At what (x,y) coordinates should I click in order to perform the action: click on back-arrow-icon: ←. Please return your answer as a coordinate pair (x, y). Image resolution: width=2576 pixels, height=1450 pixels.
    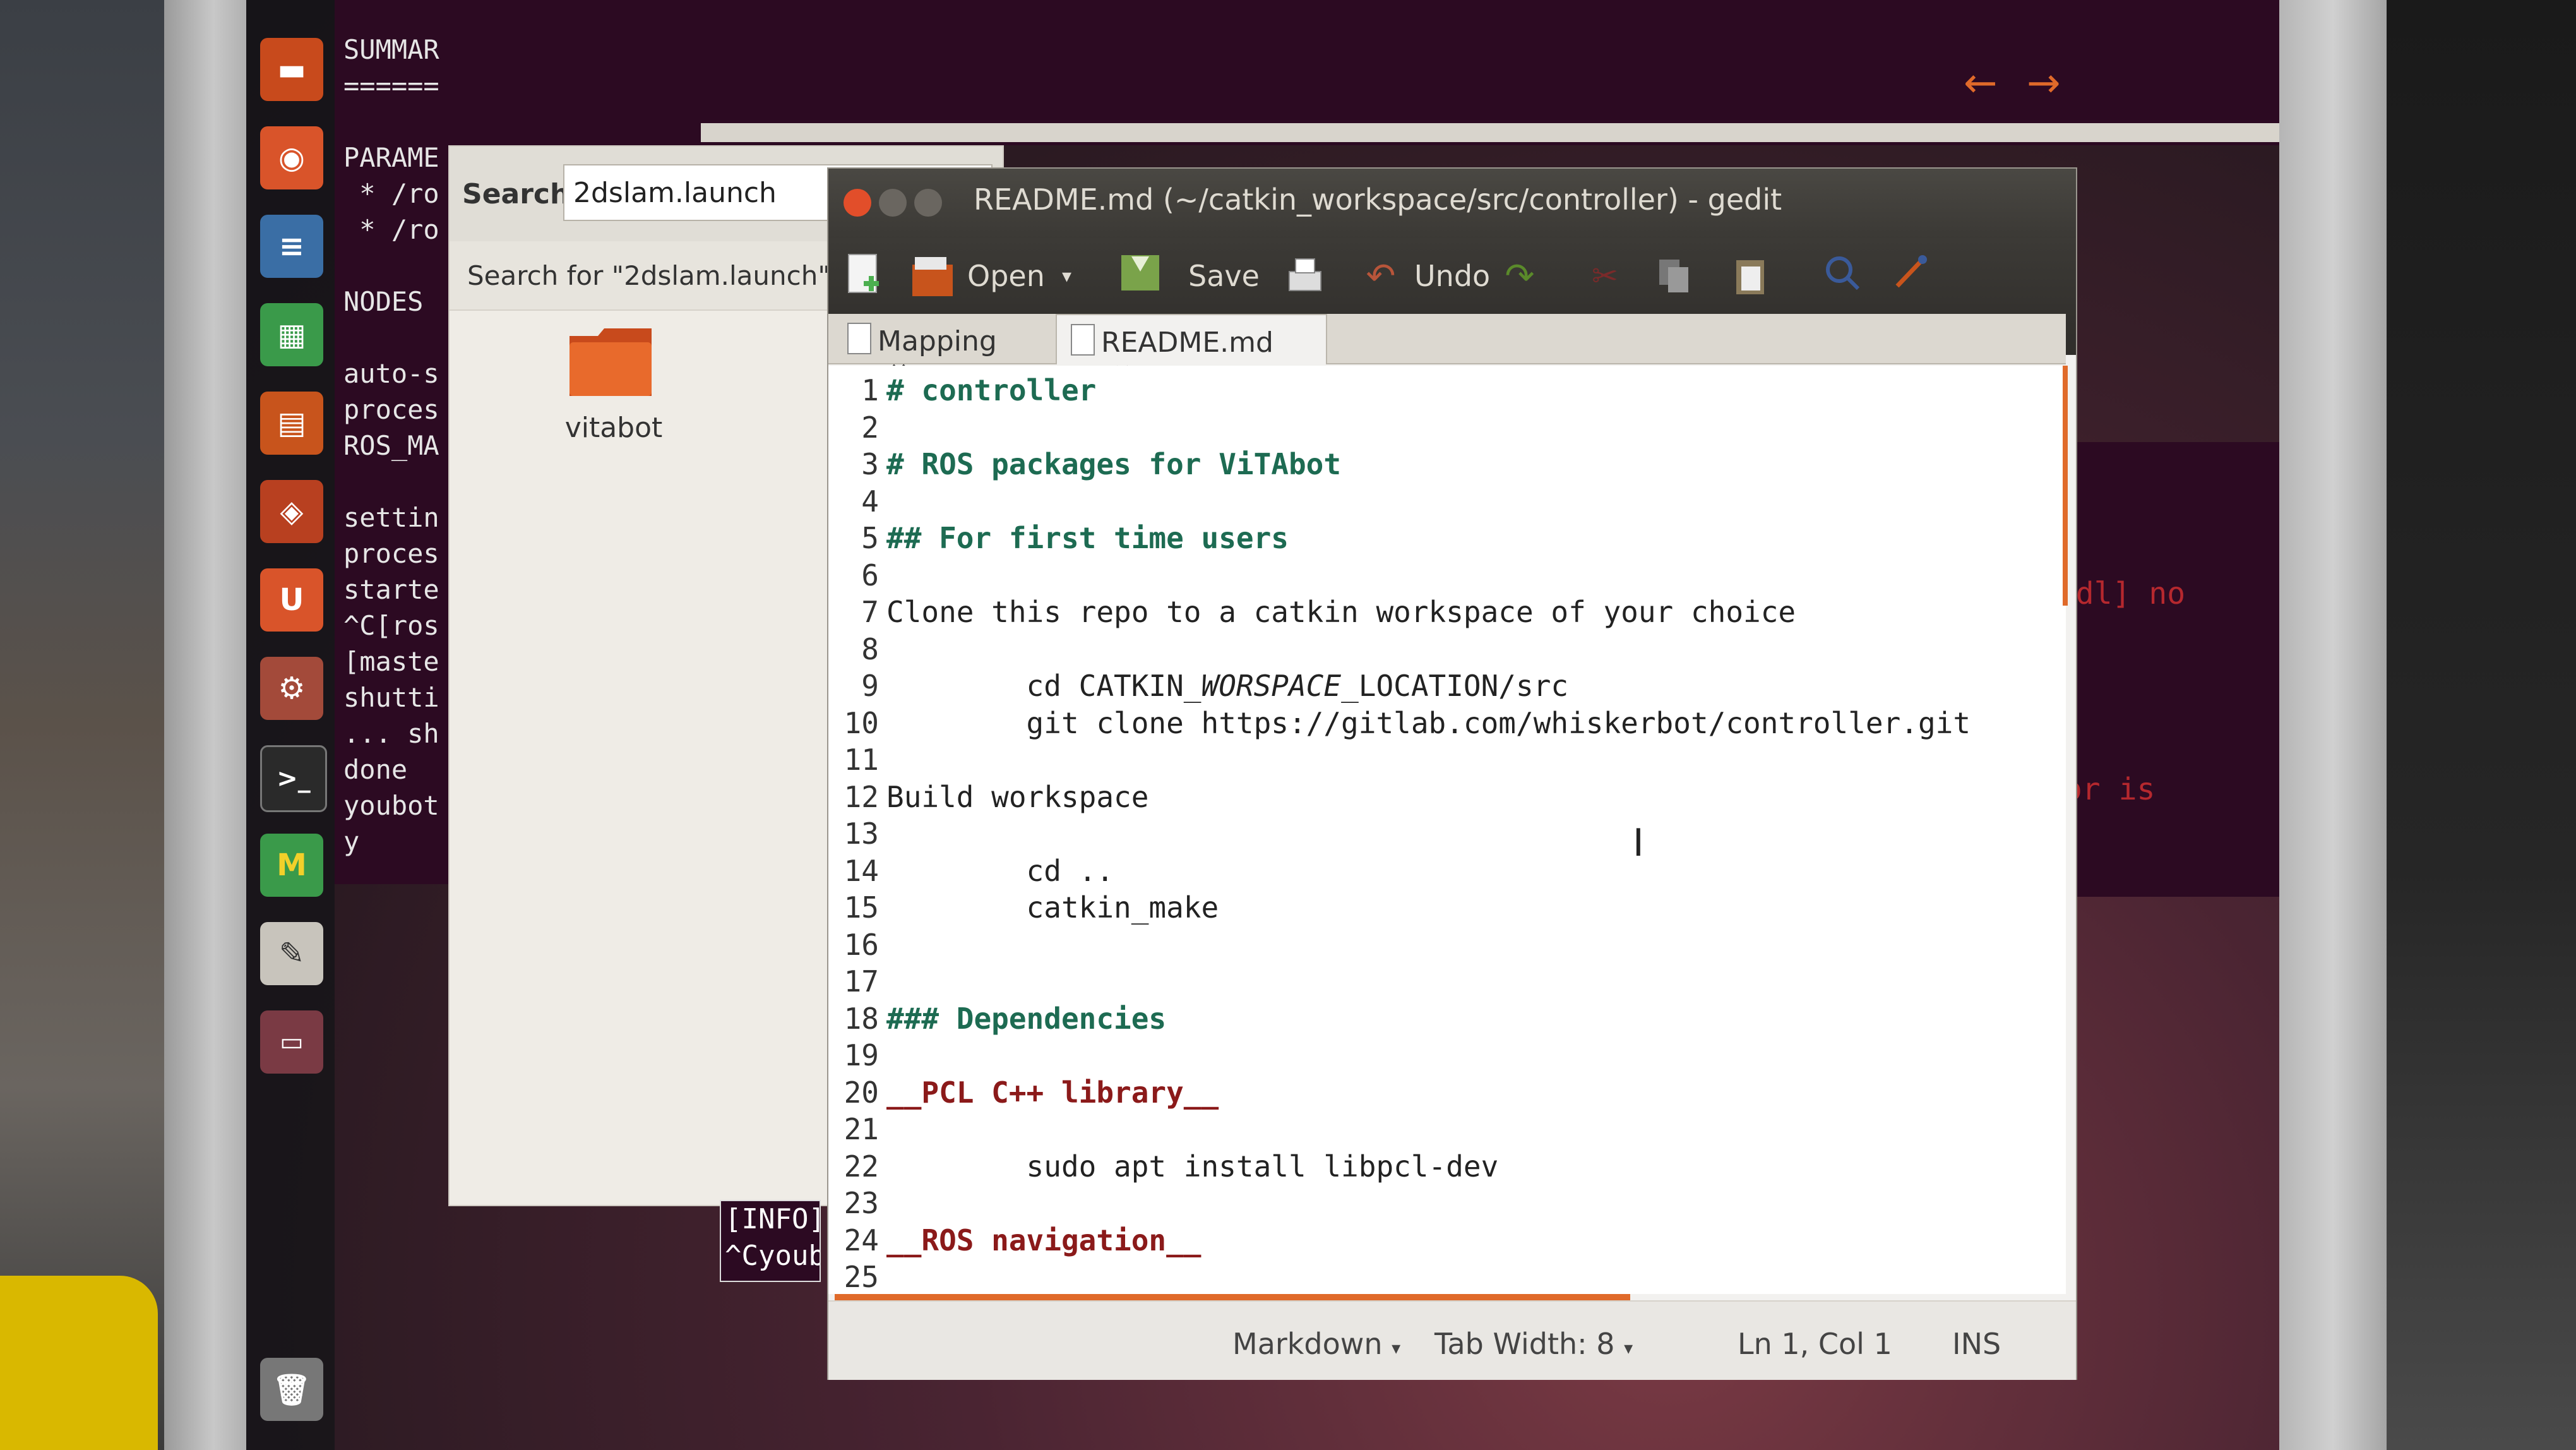
    Looking at the image, I should click on (1981, 83).